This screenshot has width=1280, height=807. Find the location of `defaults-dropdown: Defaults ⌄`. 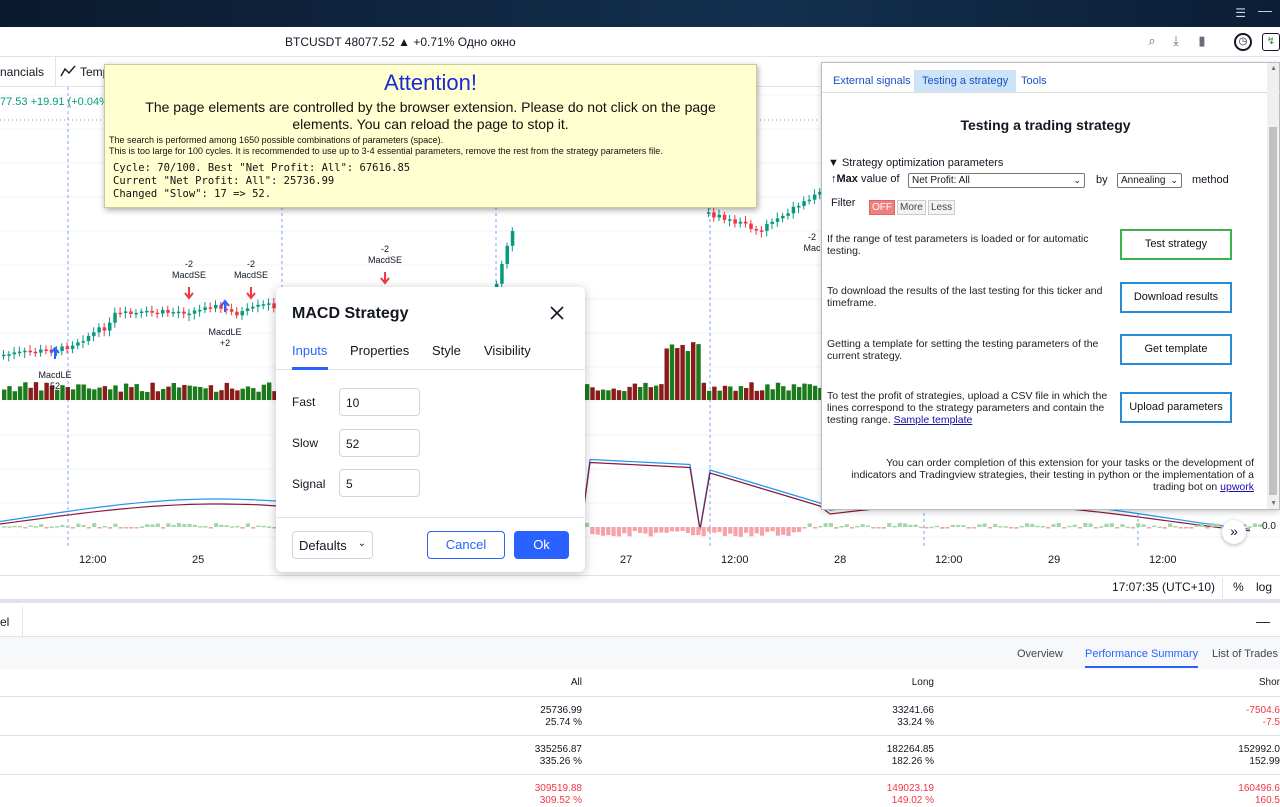

defaults-dropdown: Defaults ⌄ is located at coordinates (332, 545).